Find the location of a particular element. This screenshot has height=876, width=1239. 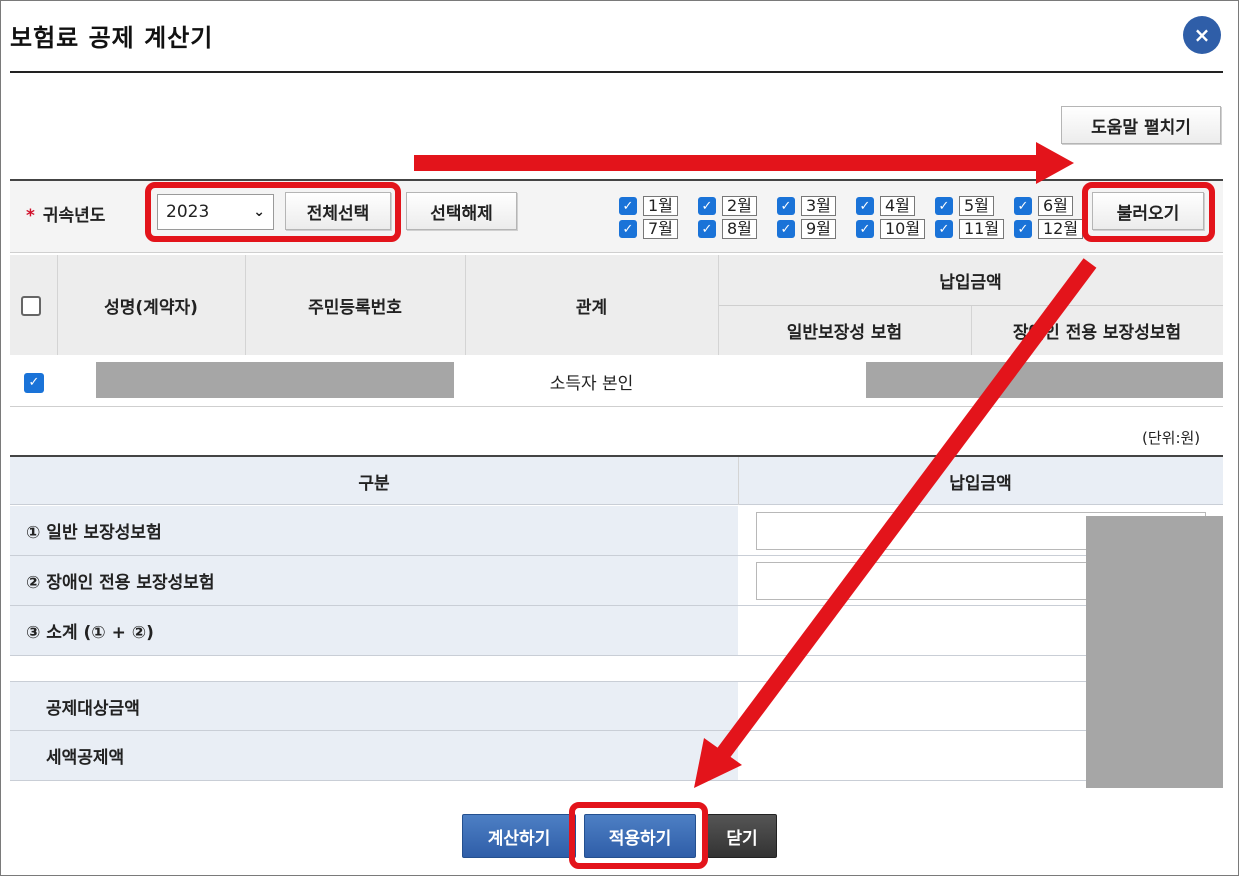

summary-row-disabled: ② 장애인 전용 보장성보험 is located at coordinates (374, 581).